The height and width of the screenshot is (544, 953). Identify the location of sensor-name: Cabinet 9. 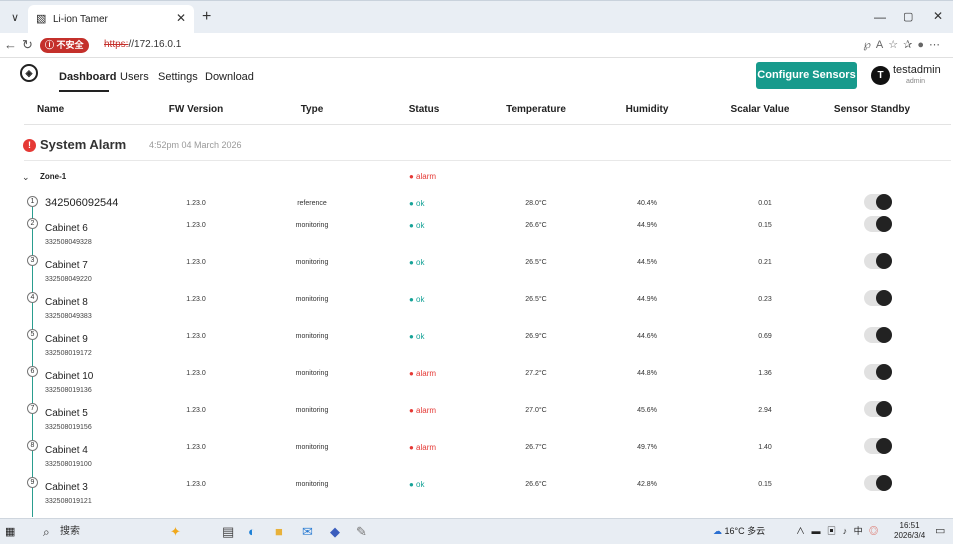
(66, 339).